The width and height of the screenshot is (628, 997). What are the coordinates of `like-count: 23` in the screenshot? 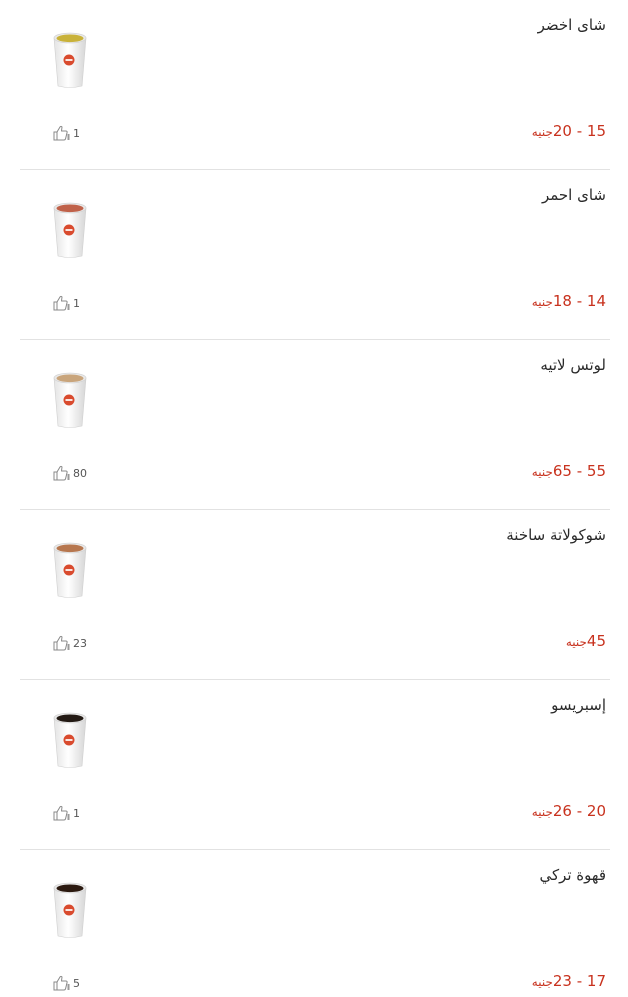 It's located at (80, 643).